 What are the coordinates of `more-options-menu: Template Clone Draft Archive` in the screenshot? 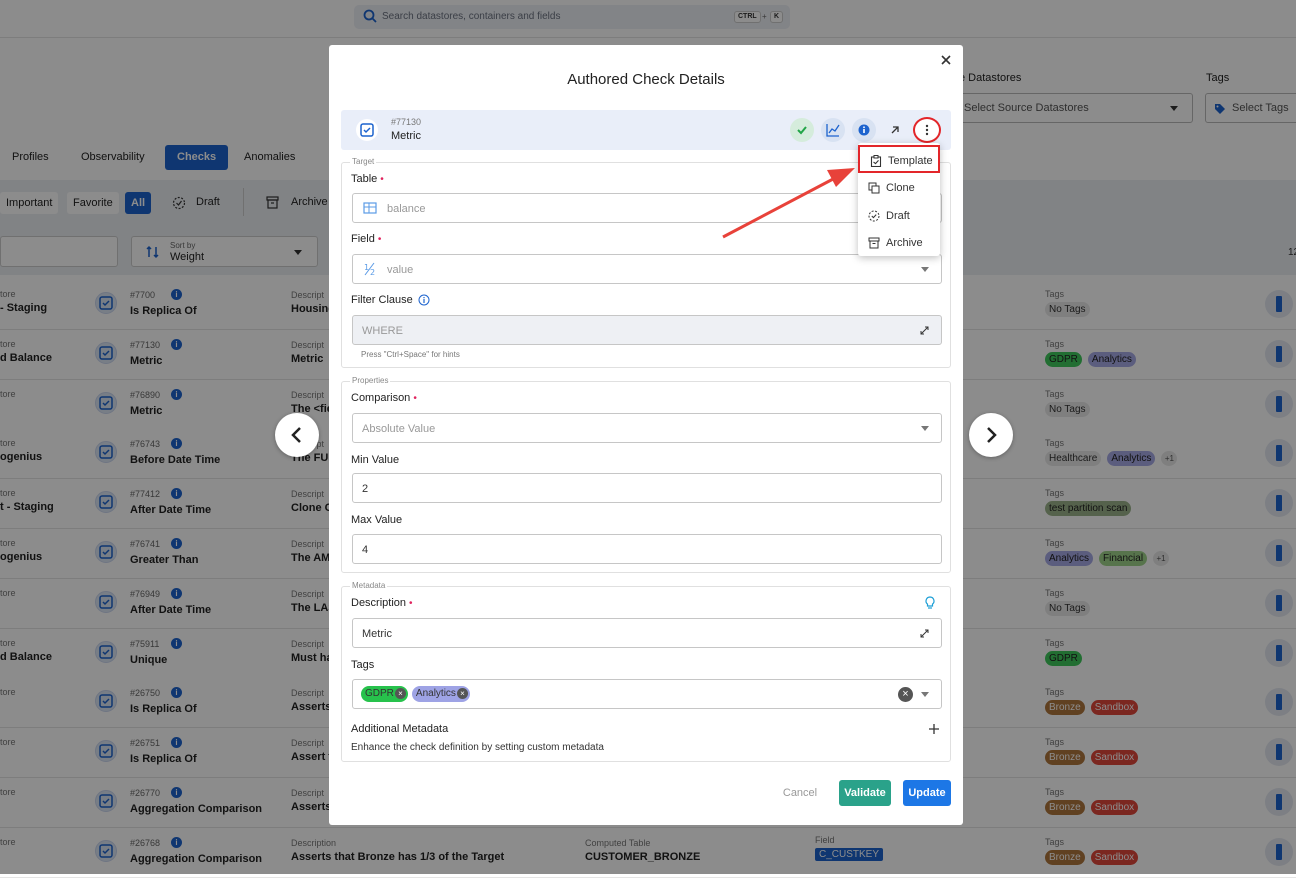 It's located at (899, 199).